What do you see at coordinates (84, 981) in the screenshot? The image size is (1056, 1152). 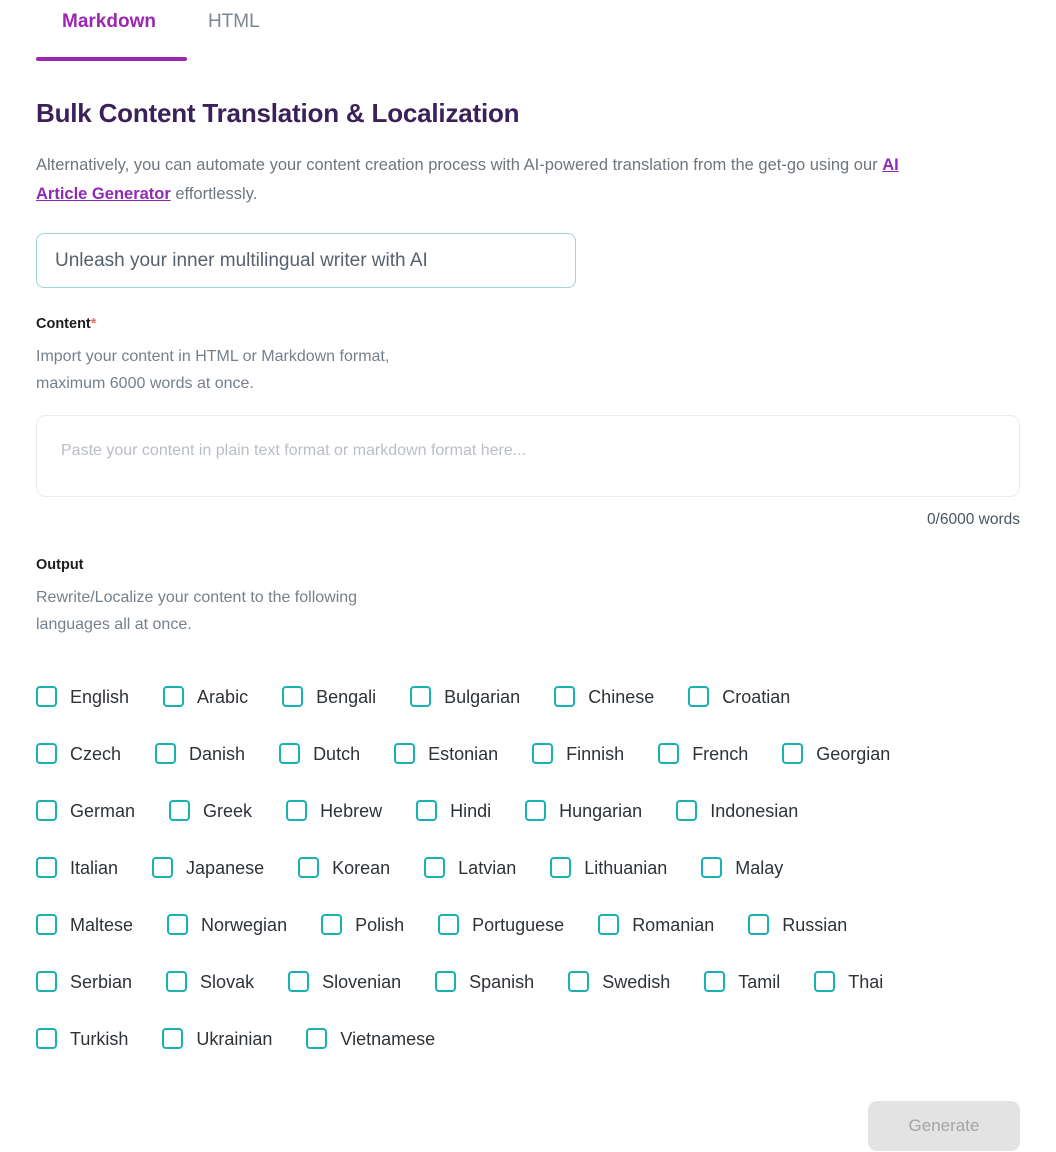 I see `language-option-serbian: Serbian` at bounding box center [84, 981].